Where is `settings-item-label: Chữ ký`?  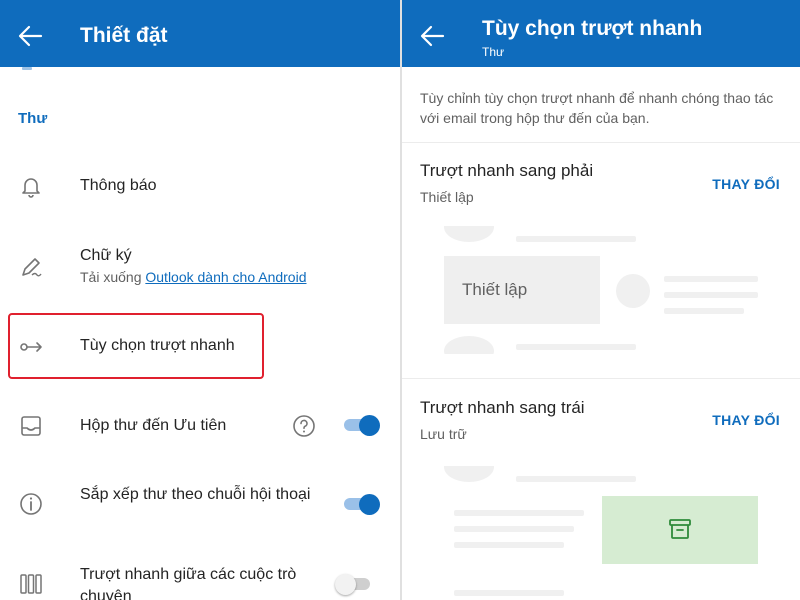
settings-item-label: Chữ ký is located at coordinates (106, 255).